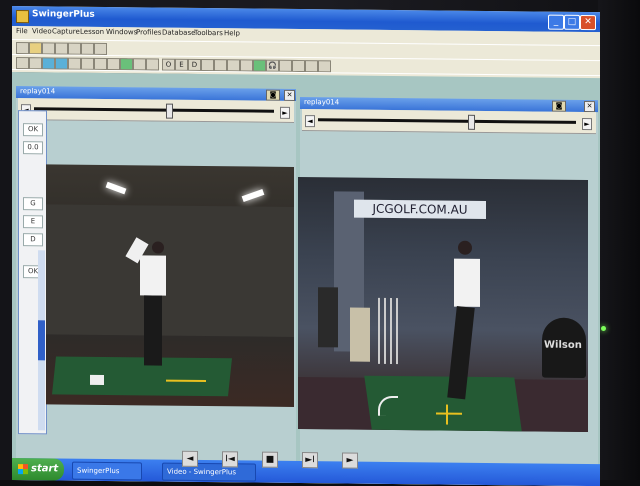  Describe the element at coordinates (107, 471) in the screenshot. I see `task-swingerplus: SwingerPlus` at that location.